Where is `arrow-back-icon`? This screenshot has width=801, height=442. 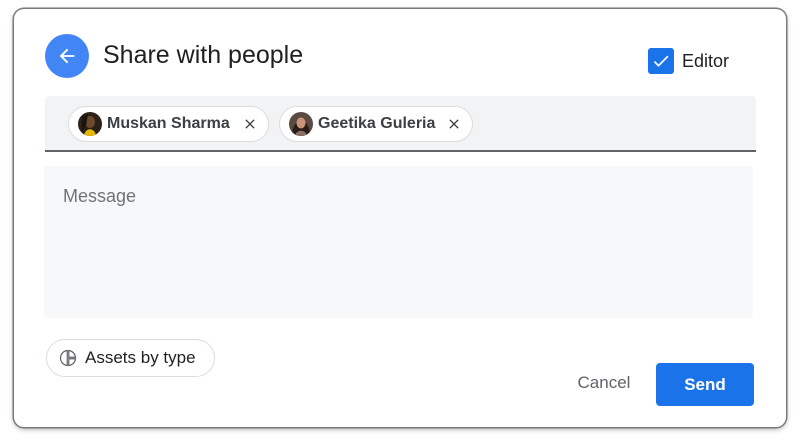
arrow-back-icon is located at coordinates (67, 56).